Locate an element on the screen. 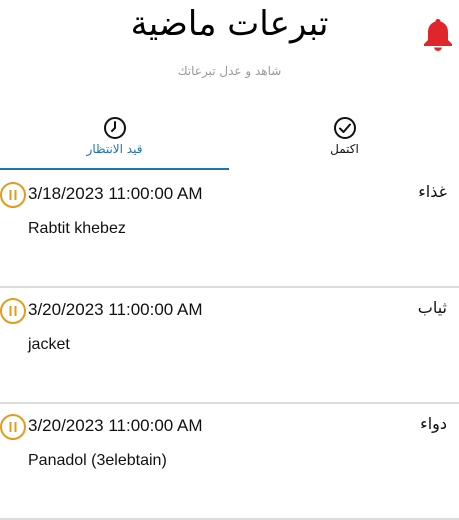 Image resolution: width=459 pixels, height=520 pixels. tab-pending: قيد الانتظار is located at coordinates (114, 140).